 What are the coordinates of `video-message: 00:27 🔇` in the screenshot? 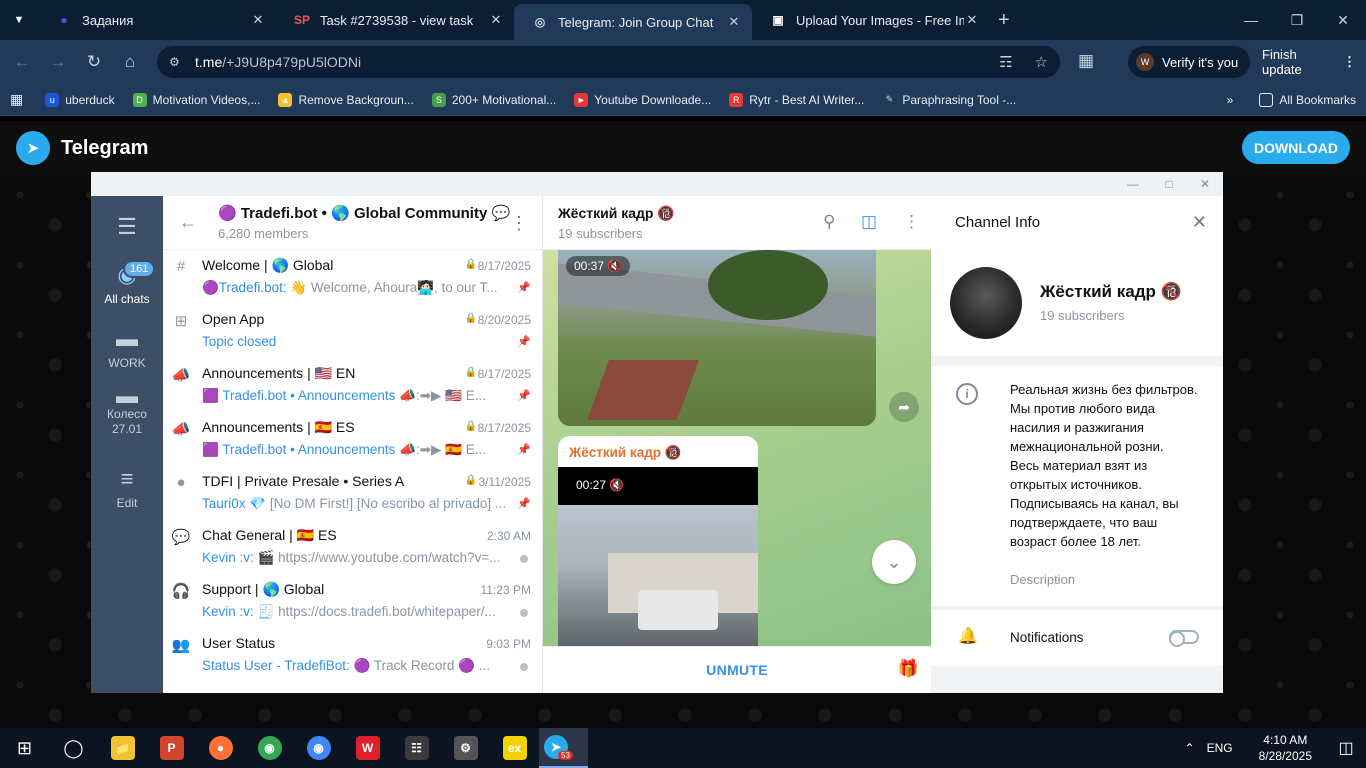 It's located at (658, 559).